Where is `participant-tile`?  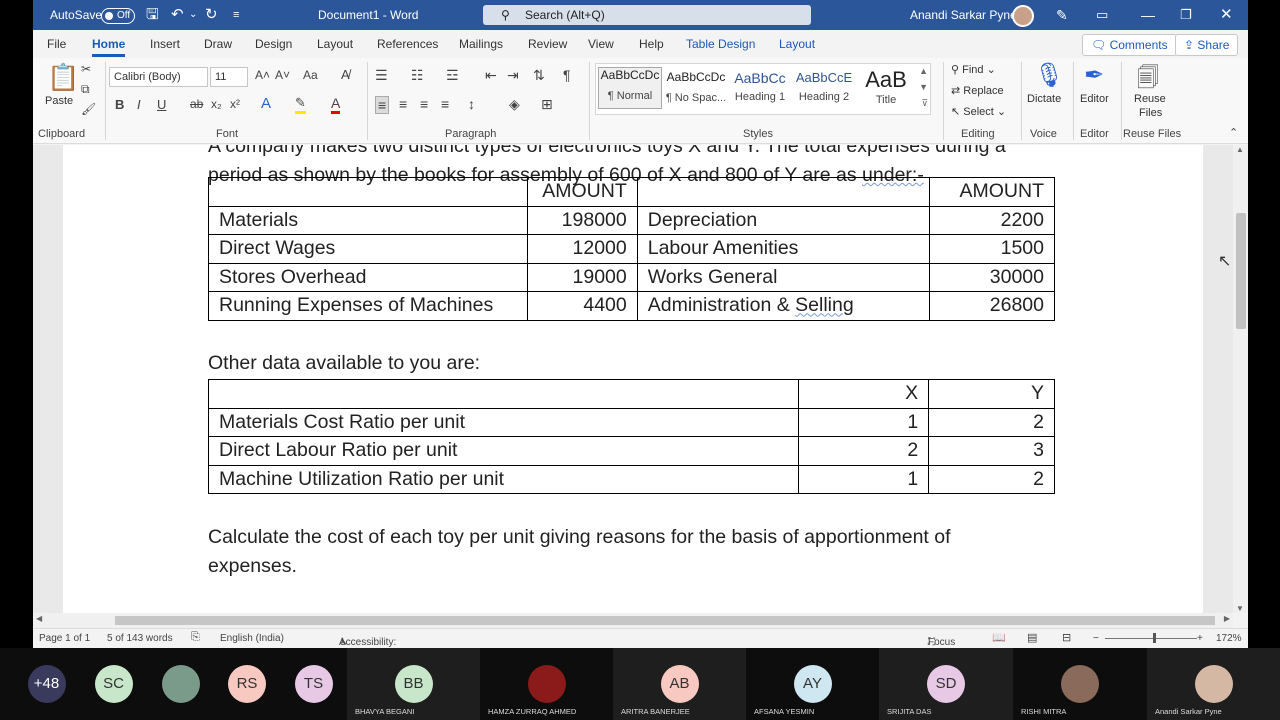
participant-tile is located at coordinates (180, 684).